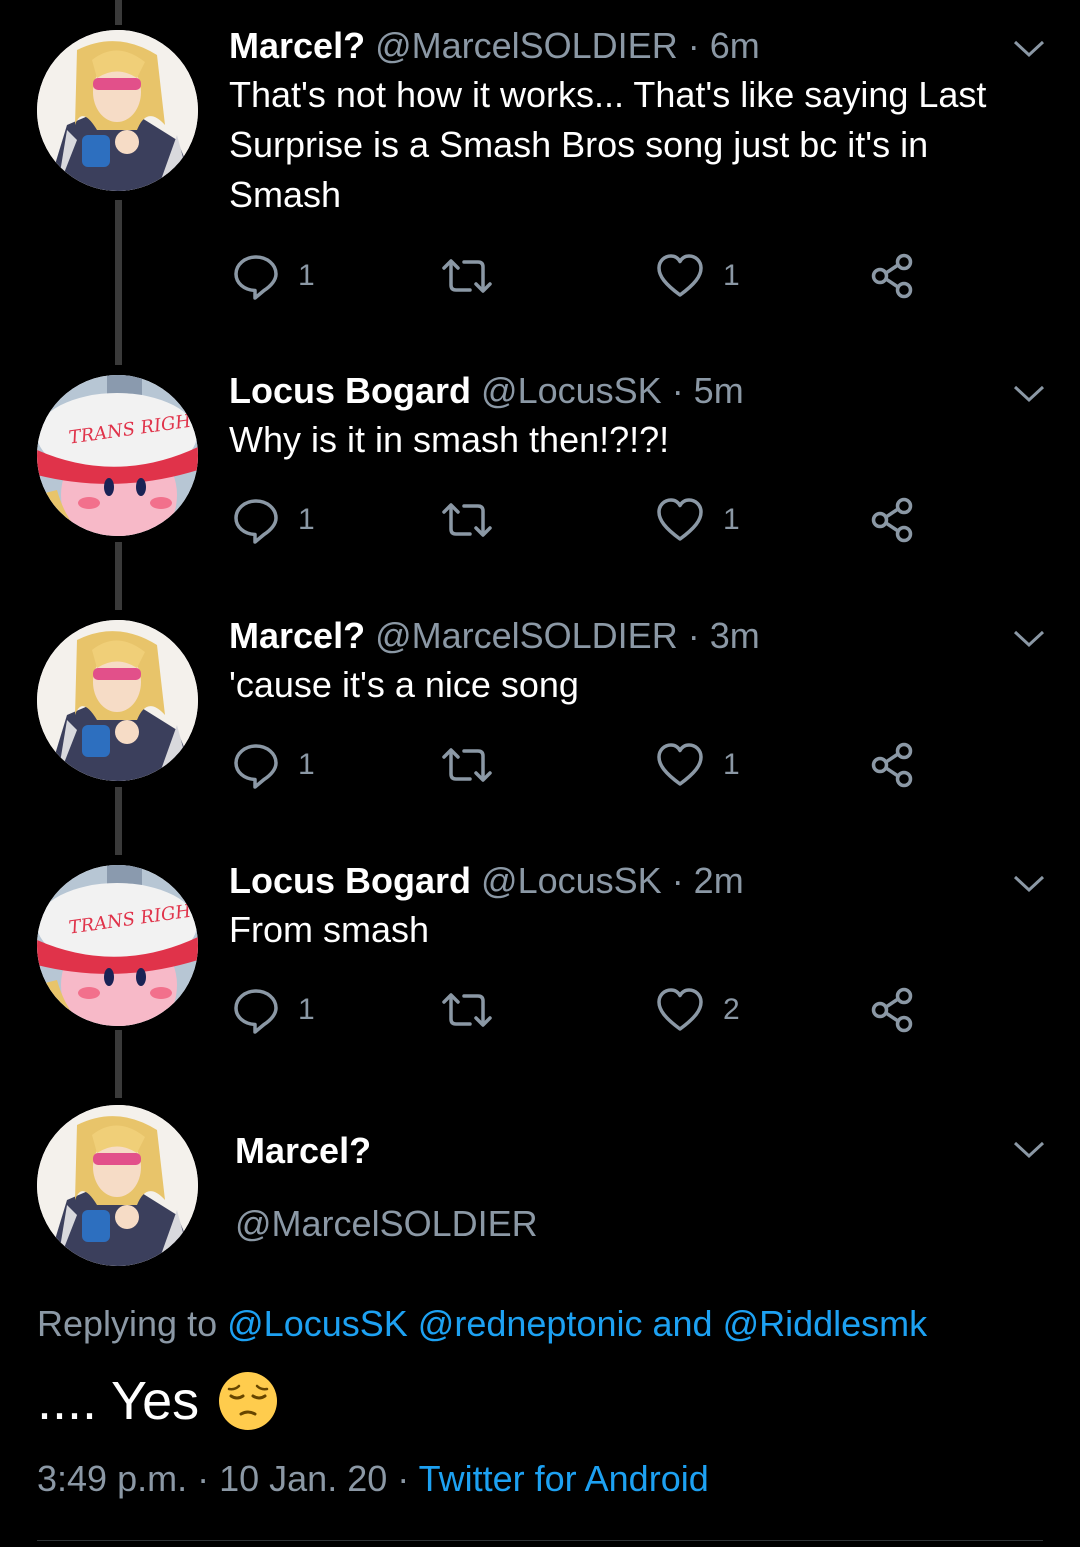 Image resolution: width=1080 pixels, height=1547 pixels. What do you see at coordinates (707, 390) in the screenshot?
I see `tweet-time: · 5m` at bounding box center [707, 390].